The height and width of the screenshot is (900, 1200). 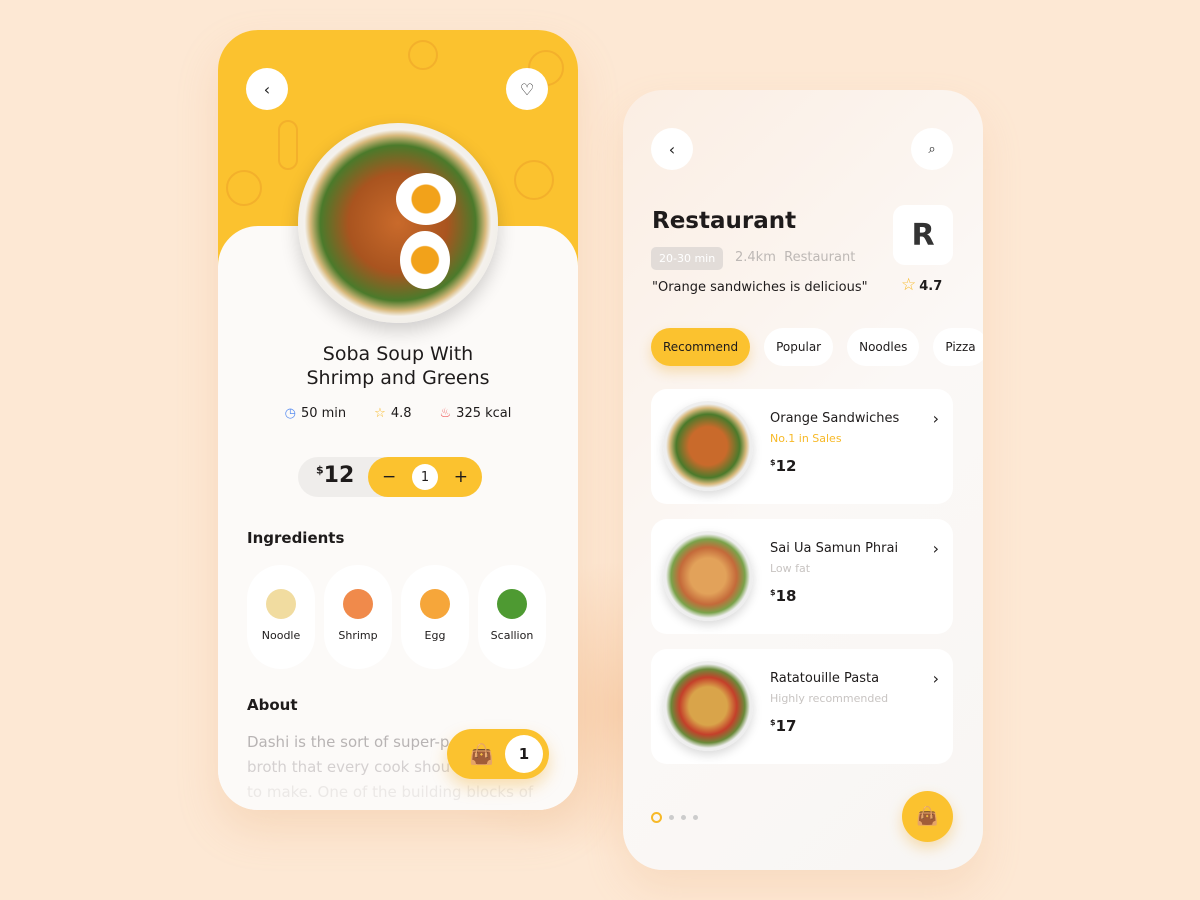 I want to click on restaurant-rating: ☆ 4.7, so click(x=922, y=285).